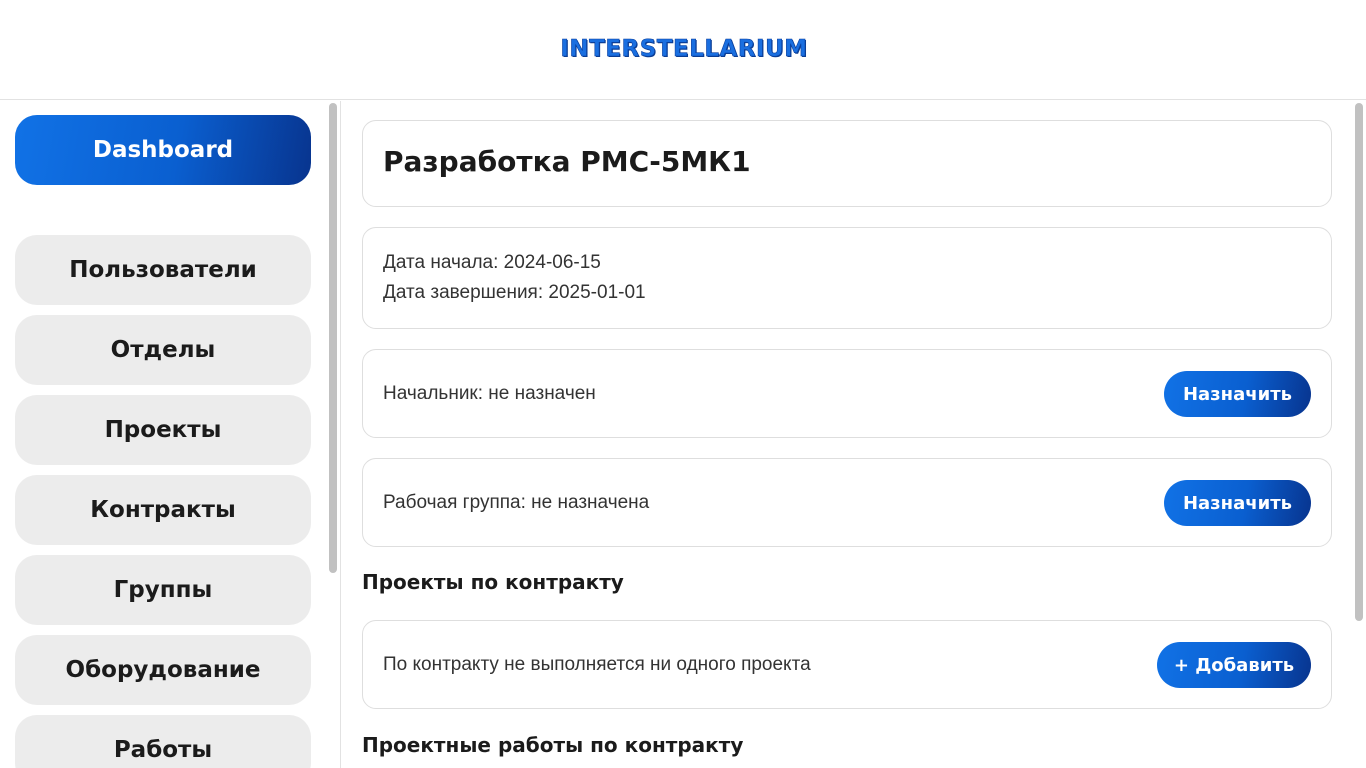 The height and width of the screenshot is (768, 1366). What do you see at coordinates (163, 590) in the screenshot?
I see `sidebar-item-groups: Группы` at bounding box center [163, 590].